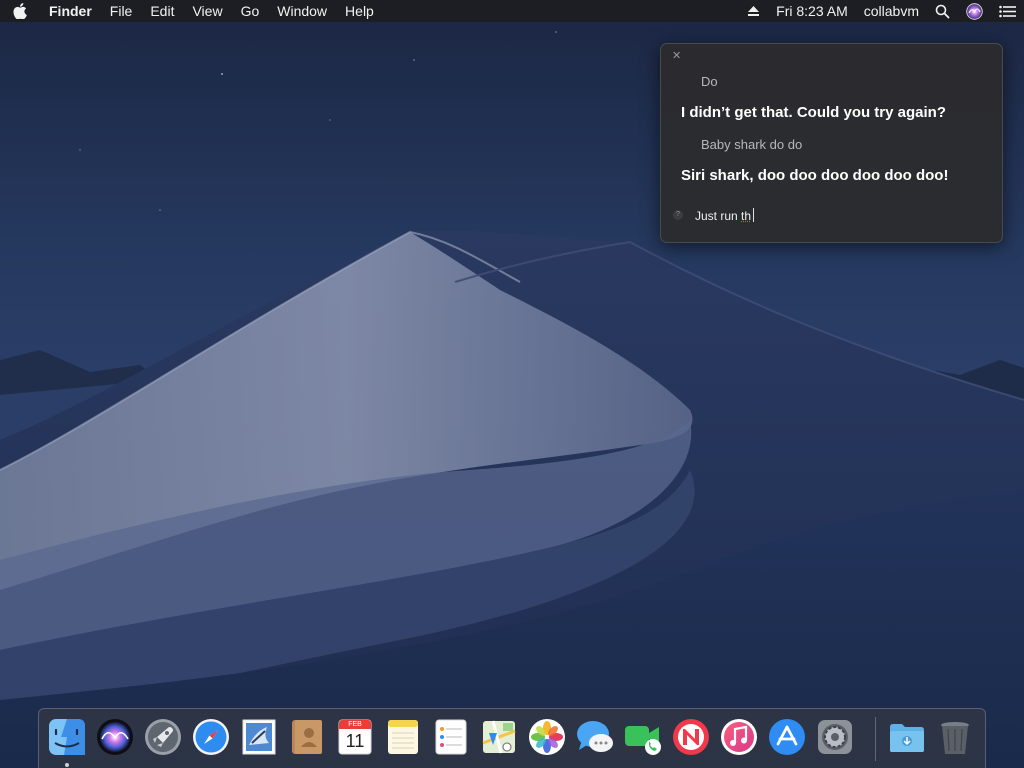 The image size is (1024, 768). What do you see at coordinates (955, 737) in the screenshot?
I see `trash-icon` at bounding box center [955, 737].